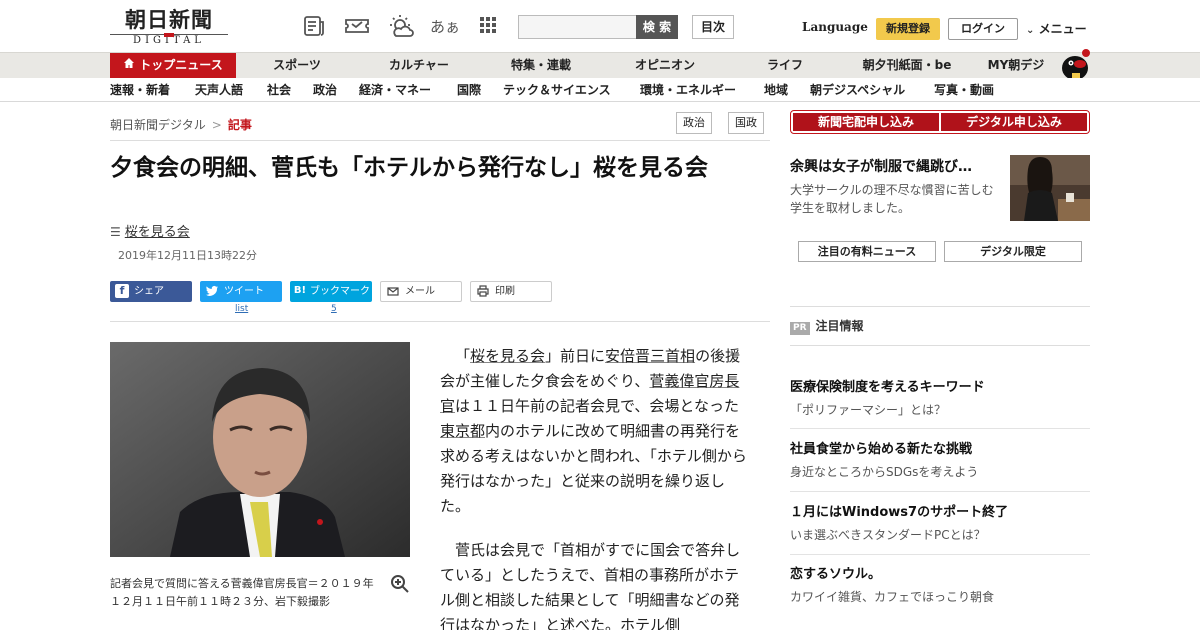 Image resolution: width=1200 pixels, height=630 pixels. I want to click on weather-icon, so click(401, 27).